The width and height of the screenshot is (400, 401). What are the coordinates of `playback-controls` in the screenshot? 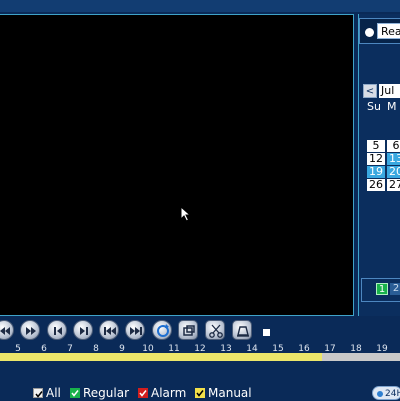 It's located at (200, 330).